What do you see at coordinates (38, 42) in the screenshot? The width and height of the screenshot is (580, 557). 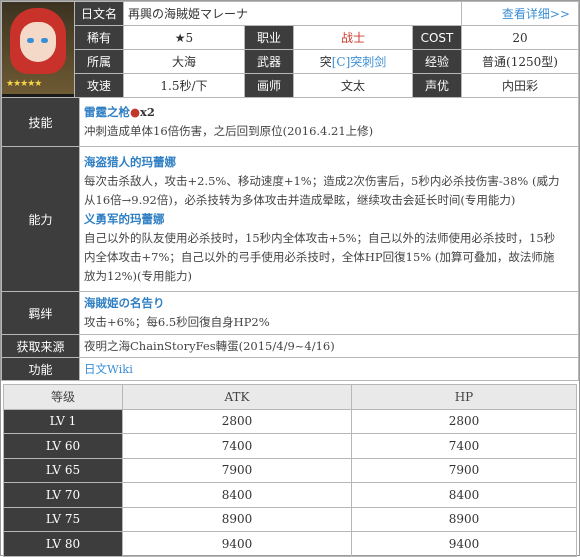 I see `portrait-face` at bounding box center [38, 42].